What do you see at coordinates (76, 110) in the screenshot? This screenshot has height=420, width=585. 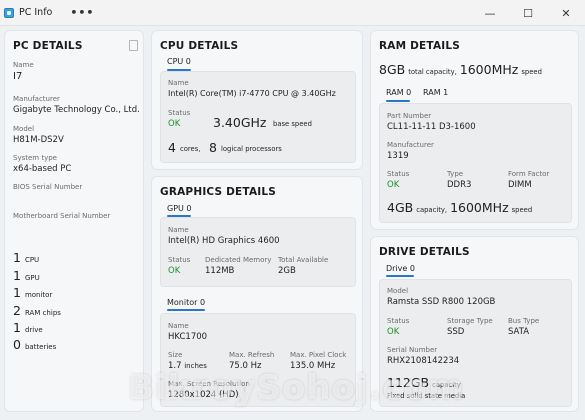 I see `pc-manufacturer-value: Gigabyte Technology Co., Ltd.` at bounding box center [76, 110].